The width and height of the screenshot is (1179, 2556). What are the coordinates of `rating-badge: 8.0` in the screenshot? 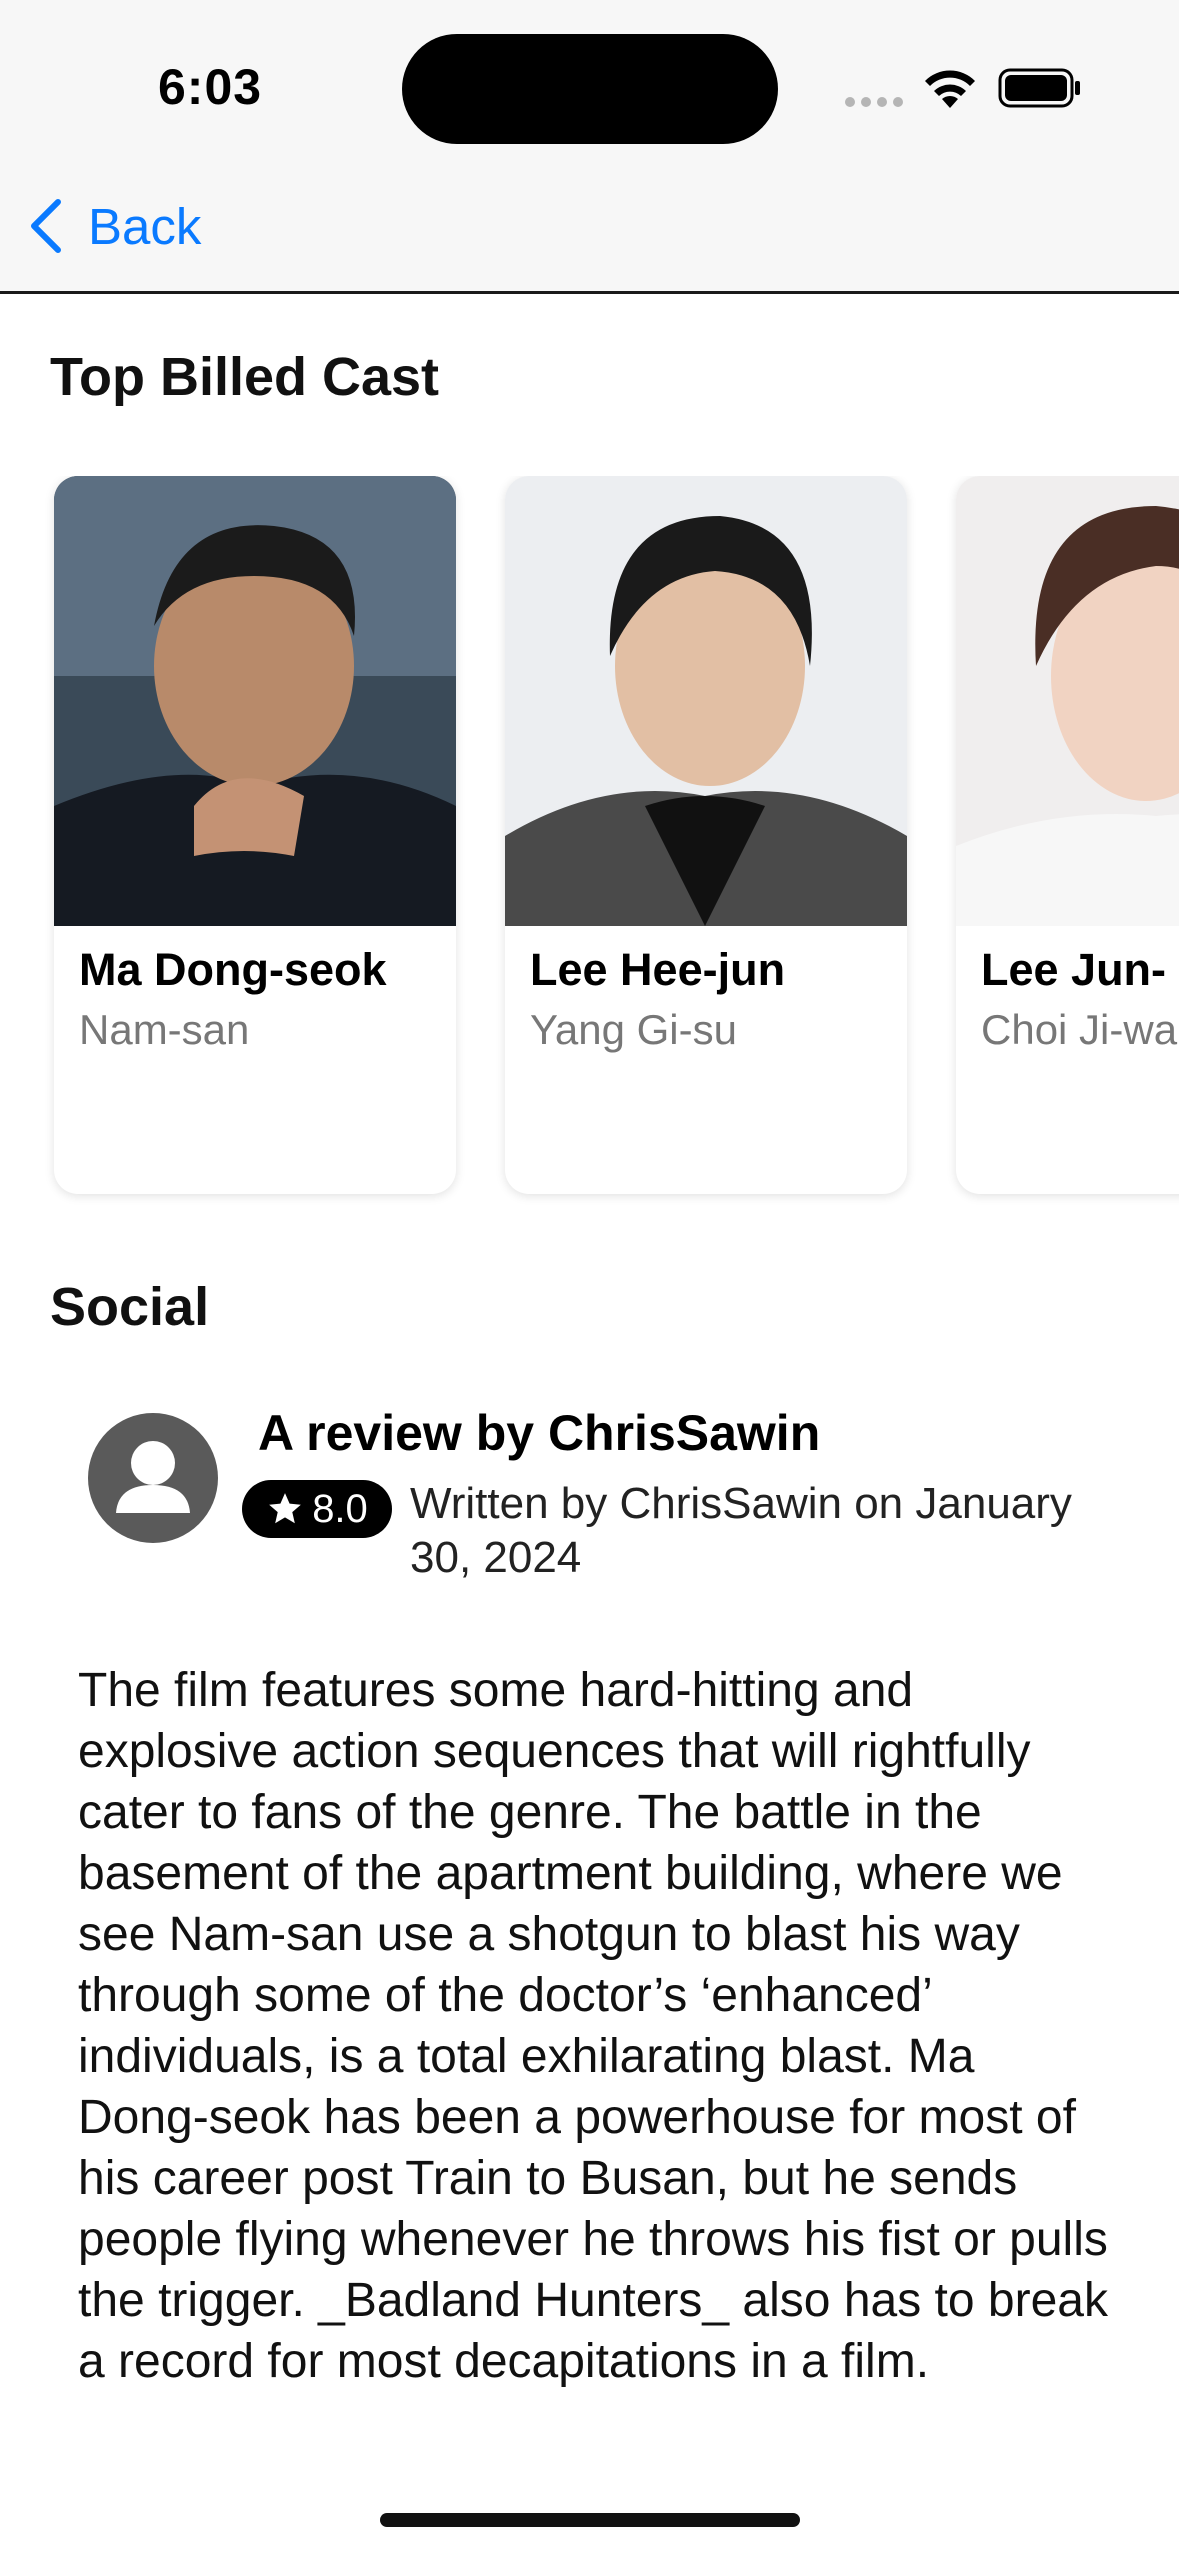 It's located at (317, 1509).